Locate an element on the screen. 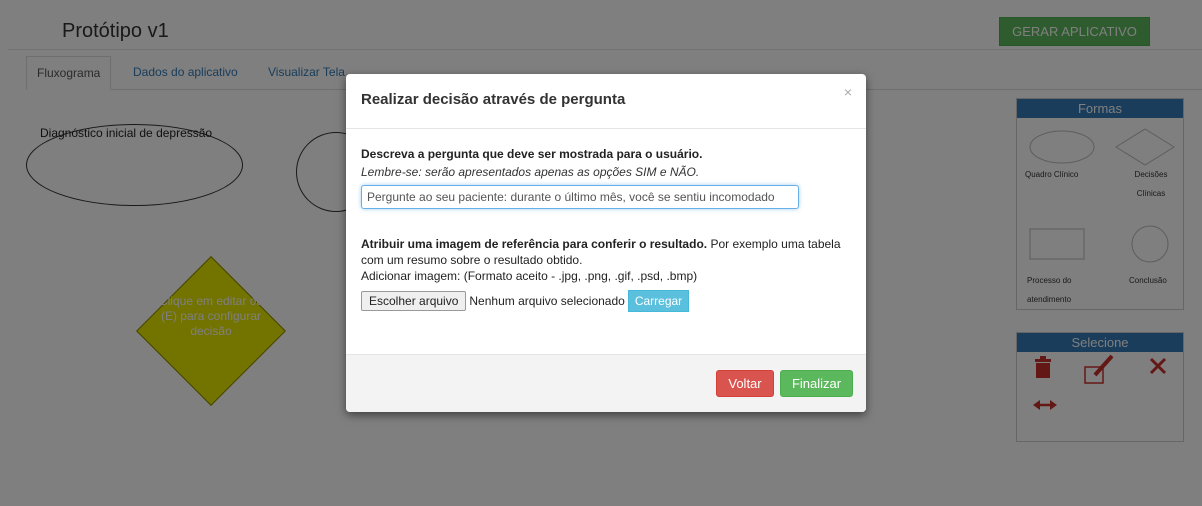 The image size is (1202, 506). close-icon: × is located at coordinates (848, 92).